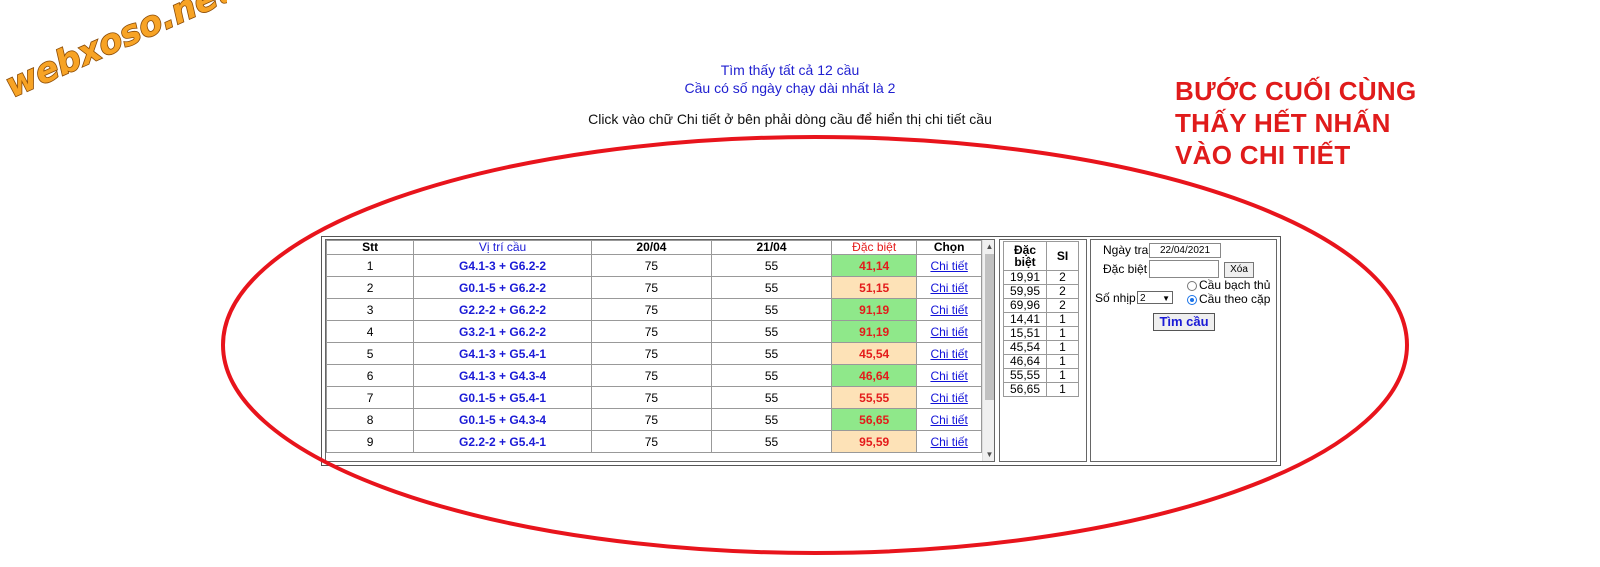 Image resolution: width=1600 pixels, height=567 pixels. What do you see at coordinates (370, 265) in the screenshot?
I see `row-stt: 1` at bounding box center [370, 265].